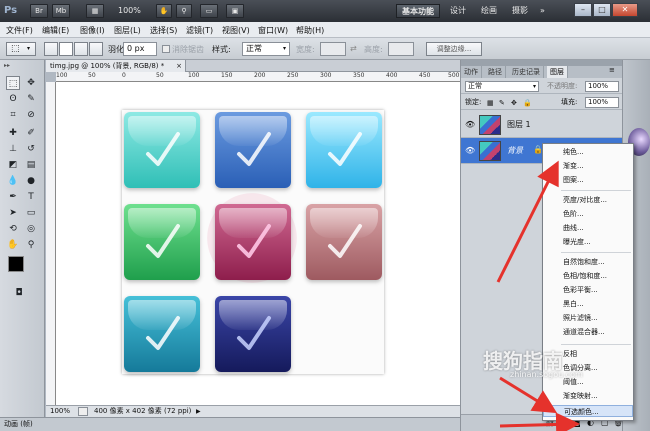 The image size is (650, 431). Describe the element at coordinates (129, 10) in the screenshot. I see `zoom-level: 100%` at that location.